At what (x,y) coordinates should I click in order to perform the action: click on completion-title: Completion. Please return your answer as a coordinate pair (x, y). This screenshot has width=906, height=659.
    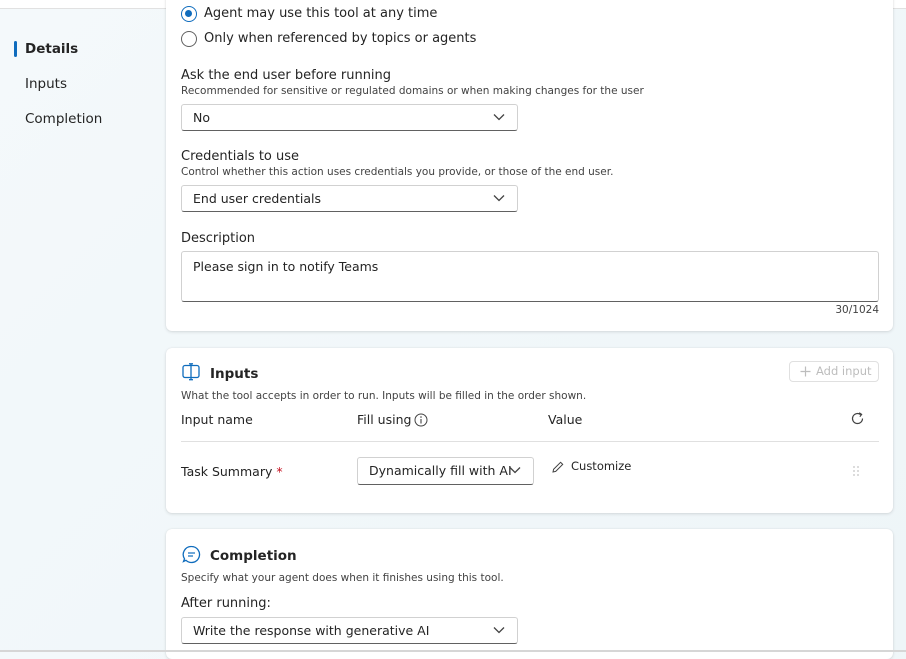
    Looking at the image, I should click on (253, 556).